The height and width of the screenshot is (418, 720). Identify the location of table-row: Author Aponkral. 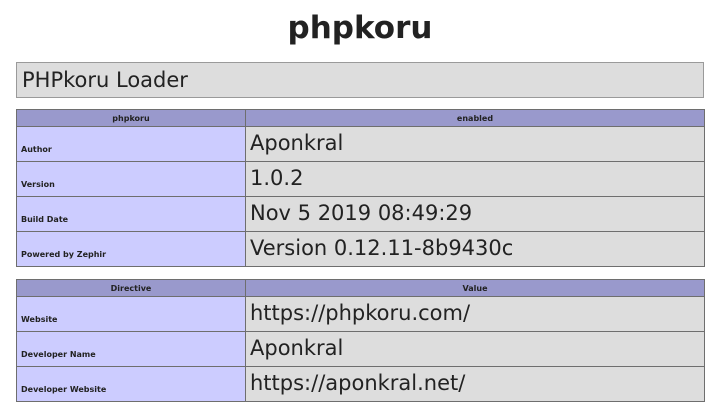
(360, 144).